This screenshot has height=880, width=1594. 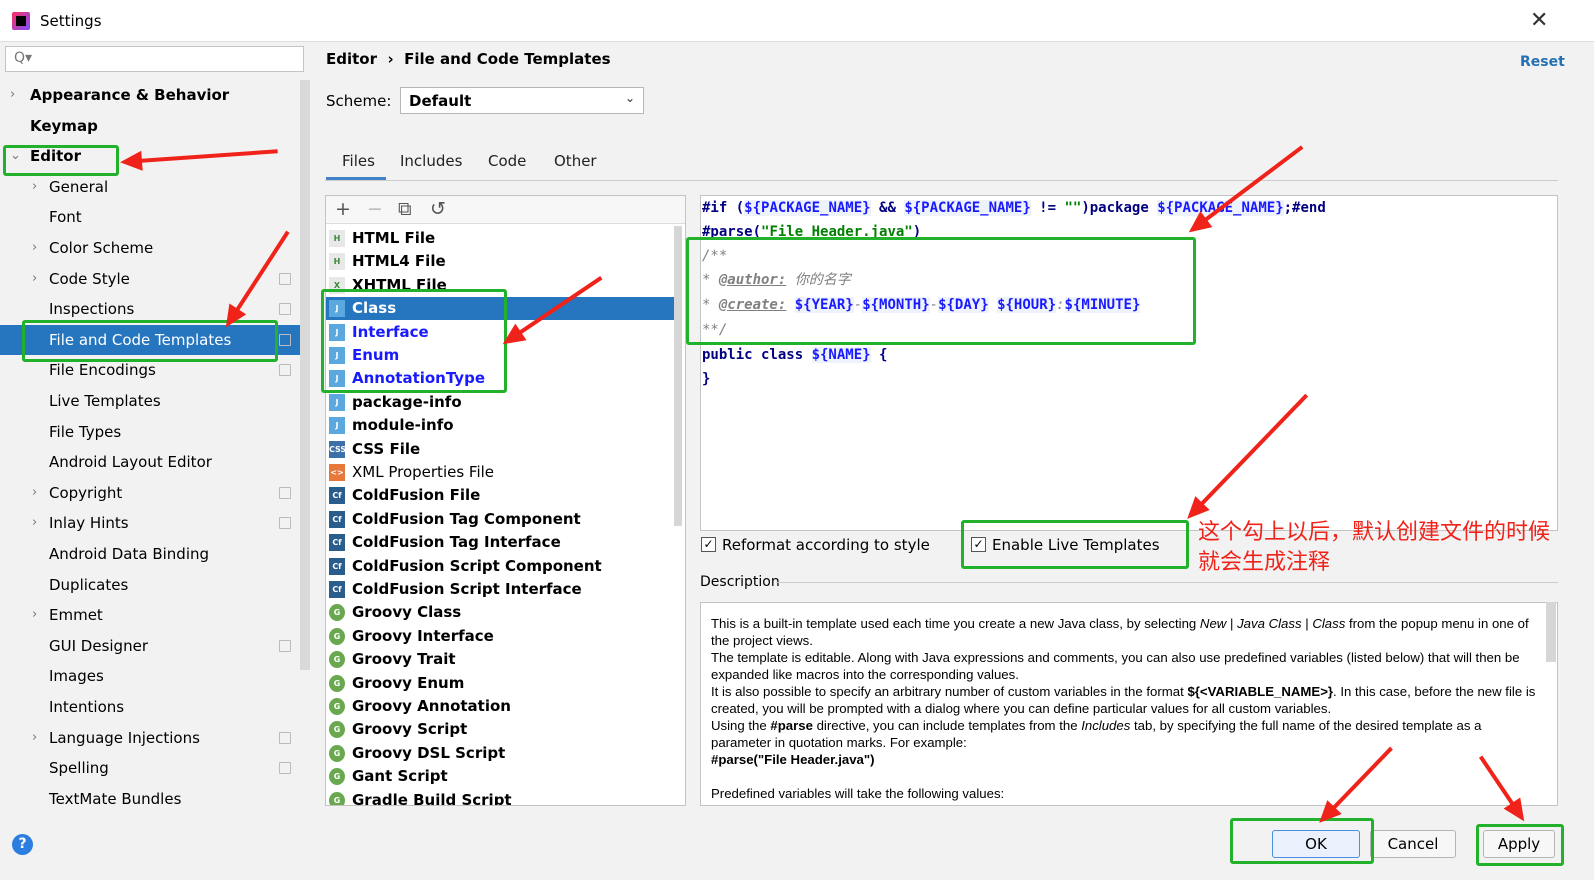 What do you see at coordinates (154, 59) in the screenshot?
I see `settings-search-input: Q▾` at bounding box center [154, 59].